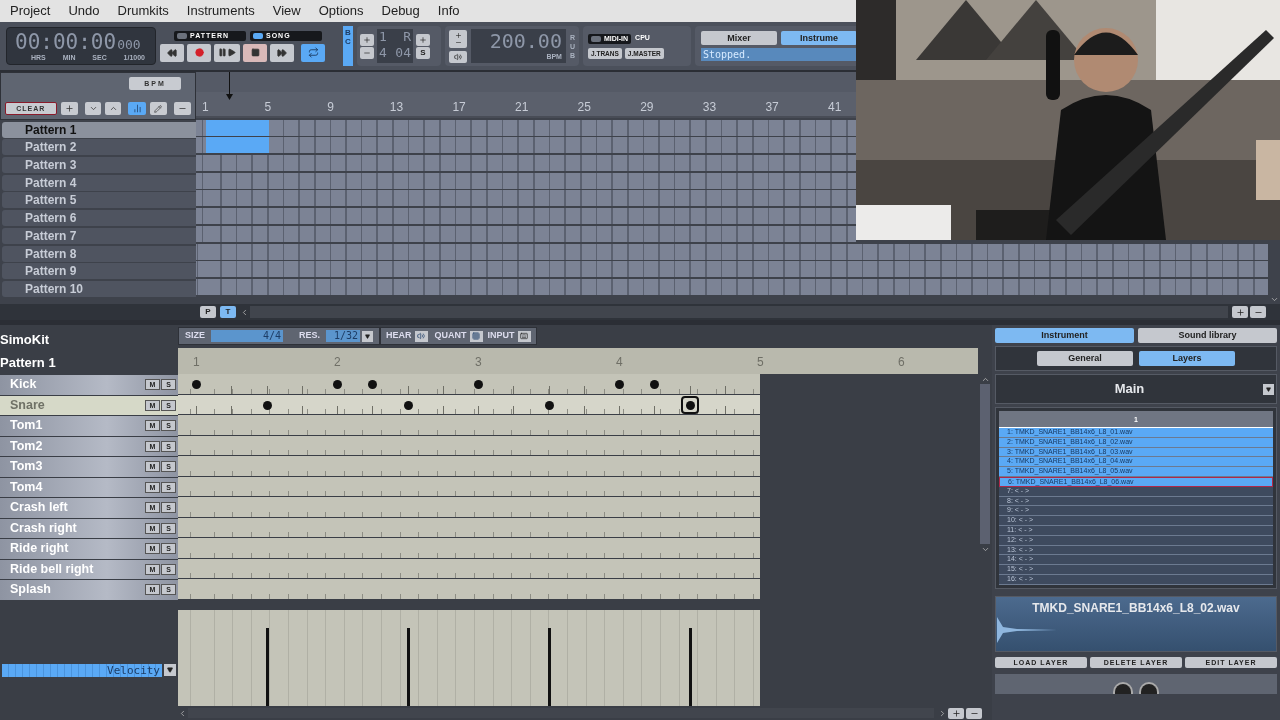 Image resolution: width=1280 pixels, height=720 pixels. What do you see at coordinates (343, 336) in the screenshot?
I see `resolution-field: 1/32` at bounding box center [343, 336].